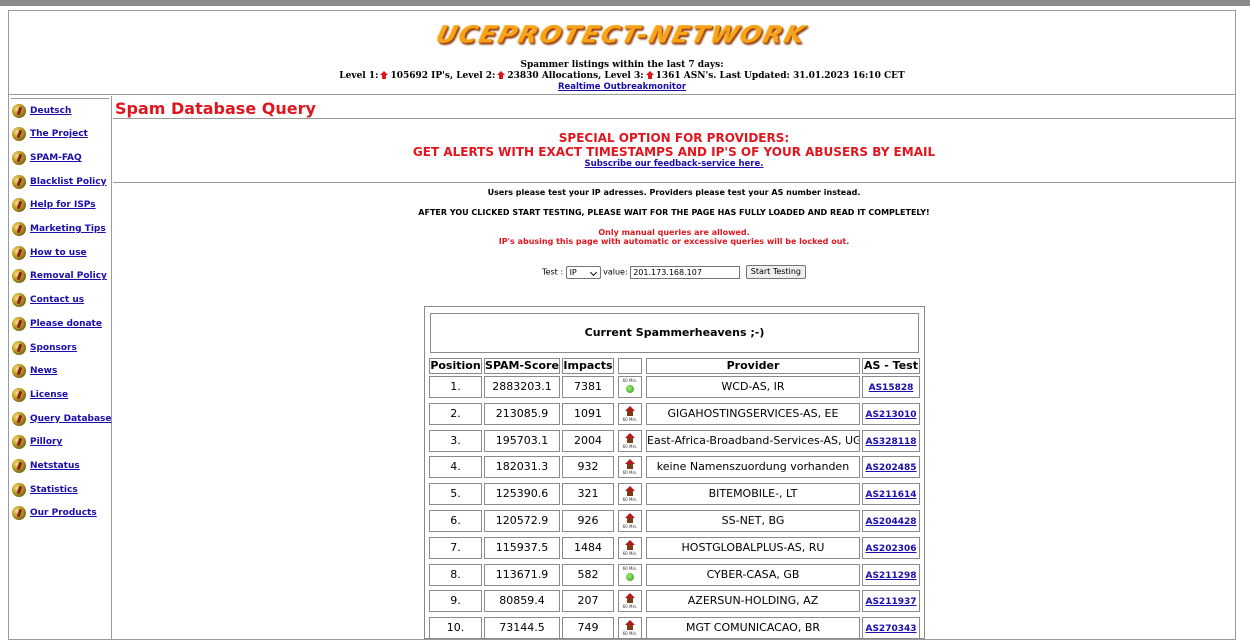  What do you see at coordinates (622, 35) in the screenshot?
I see `site-logo: UCEPROTECT-NETWORK` at bounding box center [622, 35].